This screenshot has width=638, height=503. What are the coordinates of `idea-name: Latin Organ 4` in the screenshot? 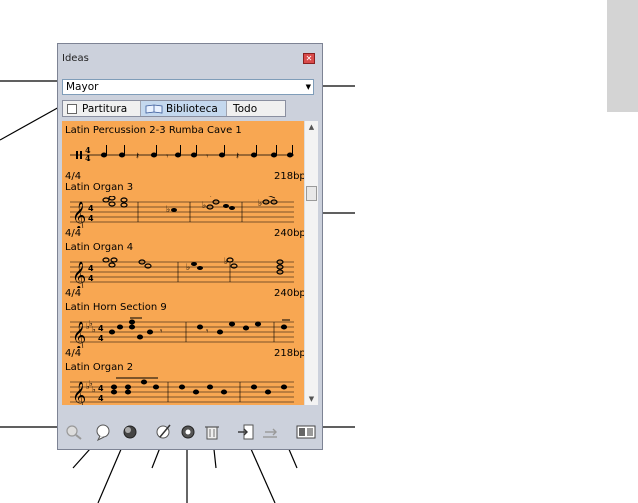 It's located at (99, 247).